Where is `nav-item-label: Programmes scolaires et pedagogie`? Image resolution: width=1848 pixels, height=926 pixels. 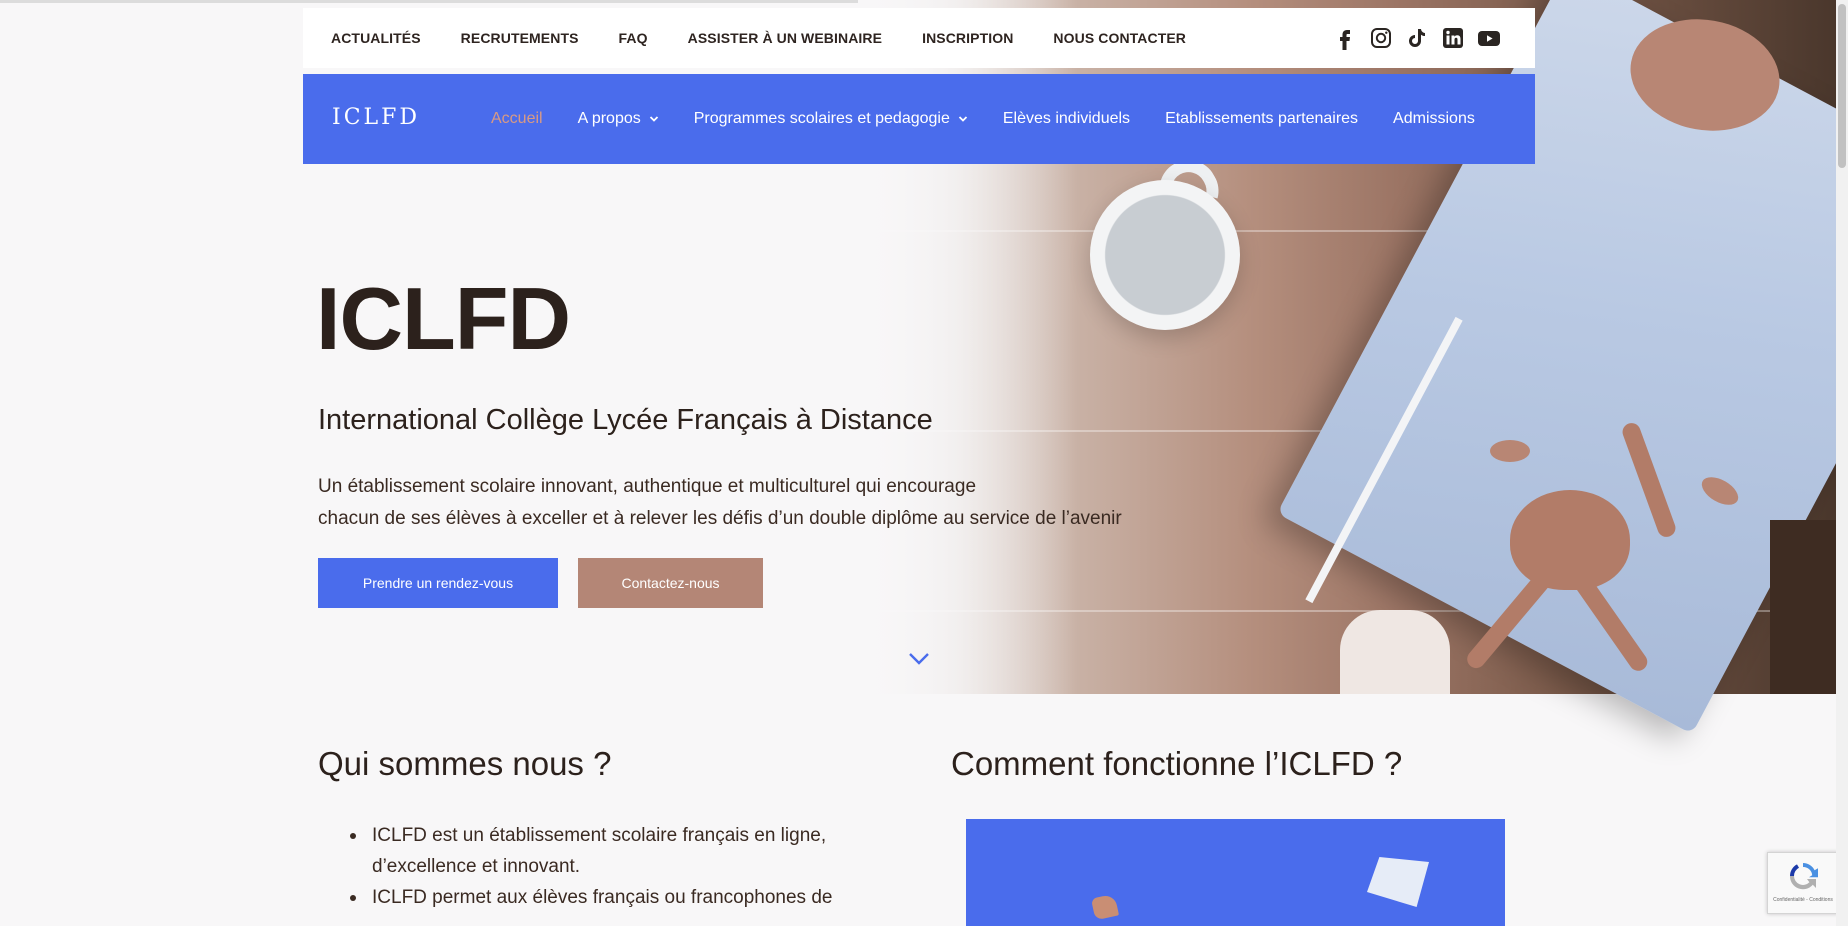
nav-item-label: Programmes scolaires et pedagogie is located at coordinates (821, 118).